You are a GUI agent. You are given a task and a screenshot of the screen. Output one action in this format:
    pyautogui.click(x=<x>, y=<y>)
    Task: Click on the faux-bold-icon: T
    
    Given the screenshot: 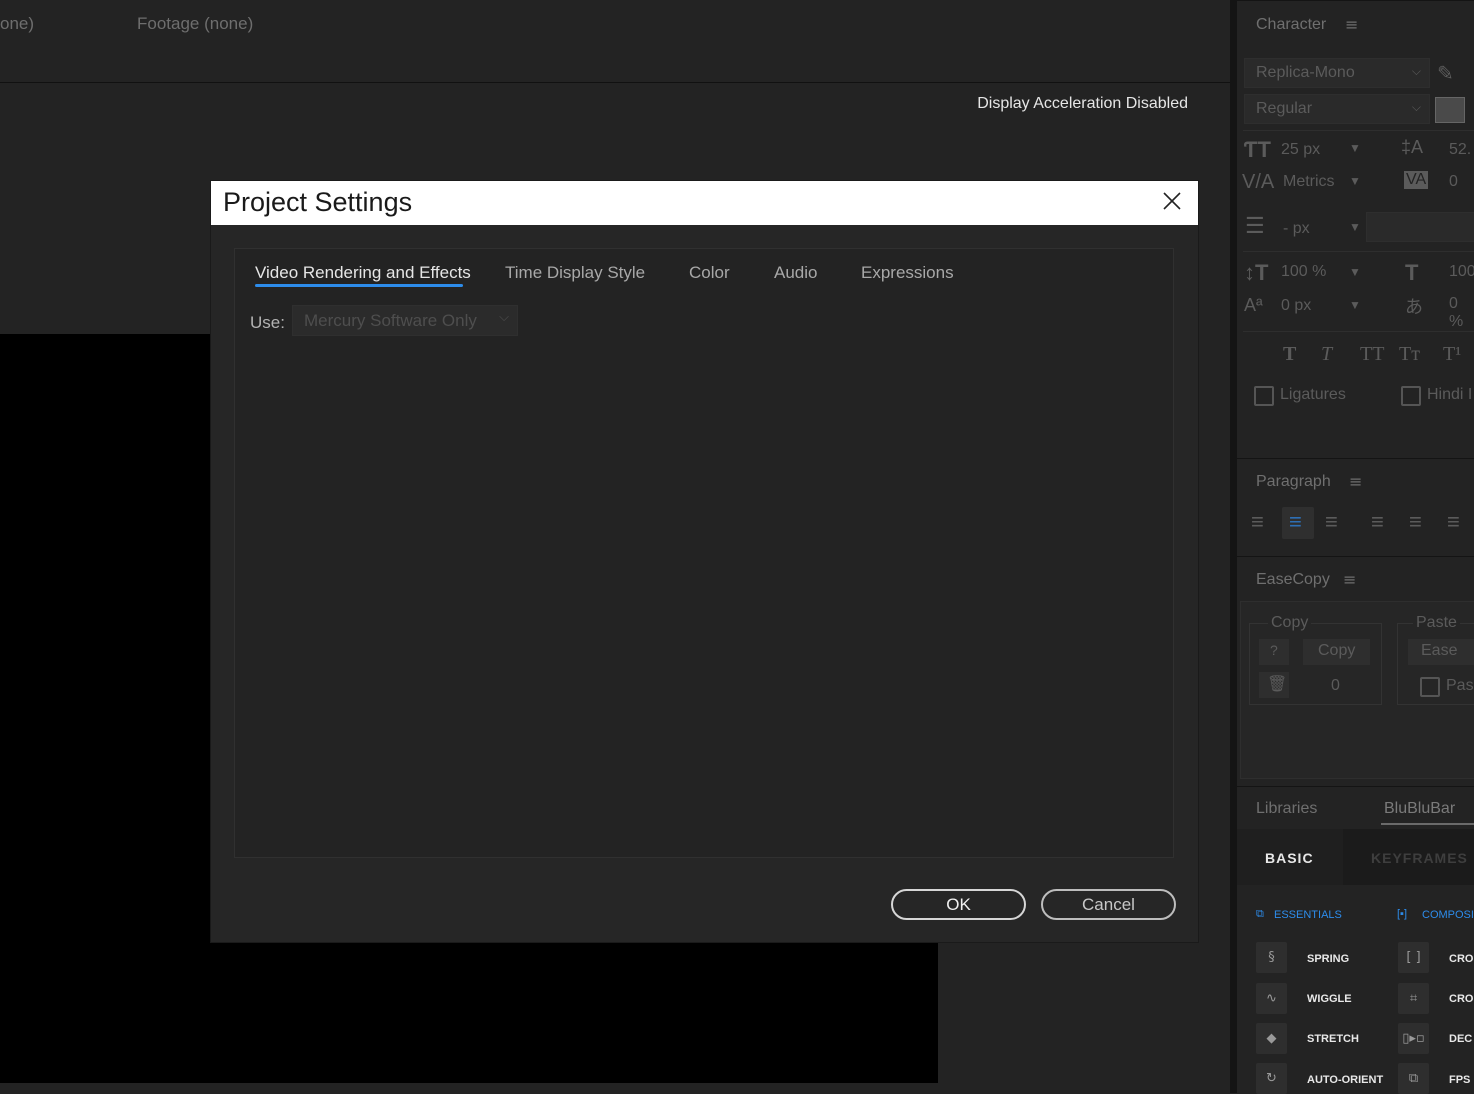 What is the action you would take?
    pyautogui.click(x=1289, y=354)
    